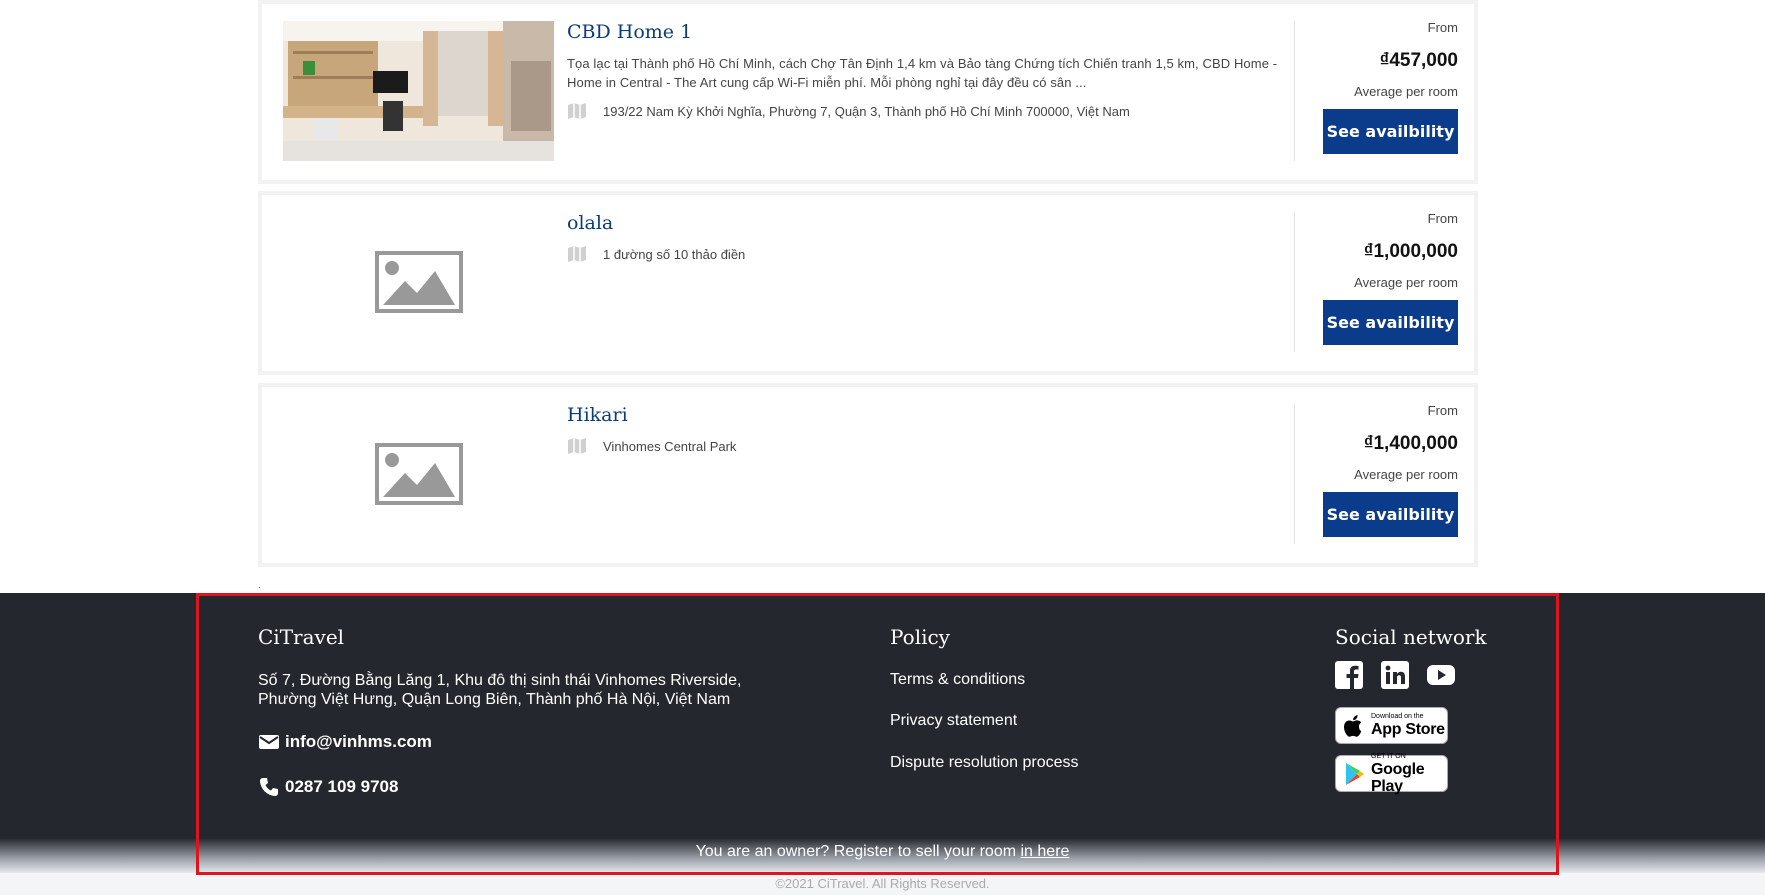 This screenshot has height=895, width=1765. What do you see at coordinates (1410, 251) in the screenshot?
I see `price-value: ₫1,000,000` at bounding box center [1410, 251].